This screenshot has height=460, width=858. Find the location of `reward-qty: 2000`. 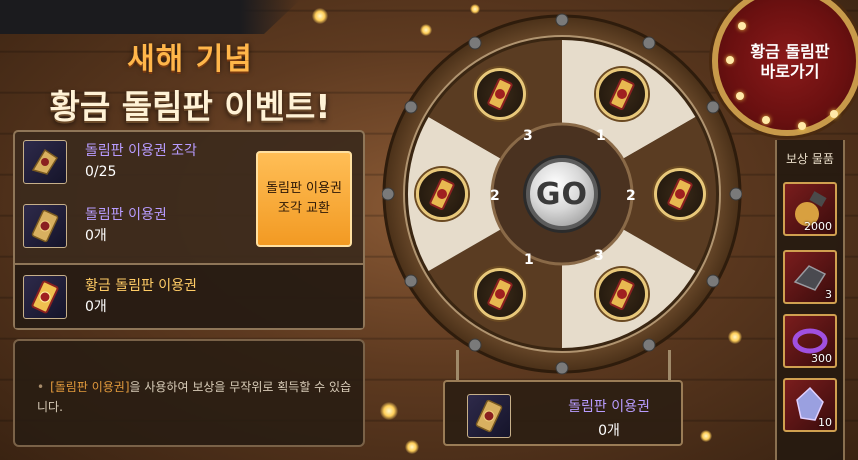

reward-qty: 2000 is located at coordinates (818, 226).